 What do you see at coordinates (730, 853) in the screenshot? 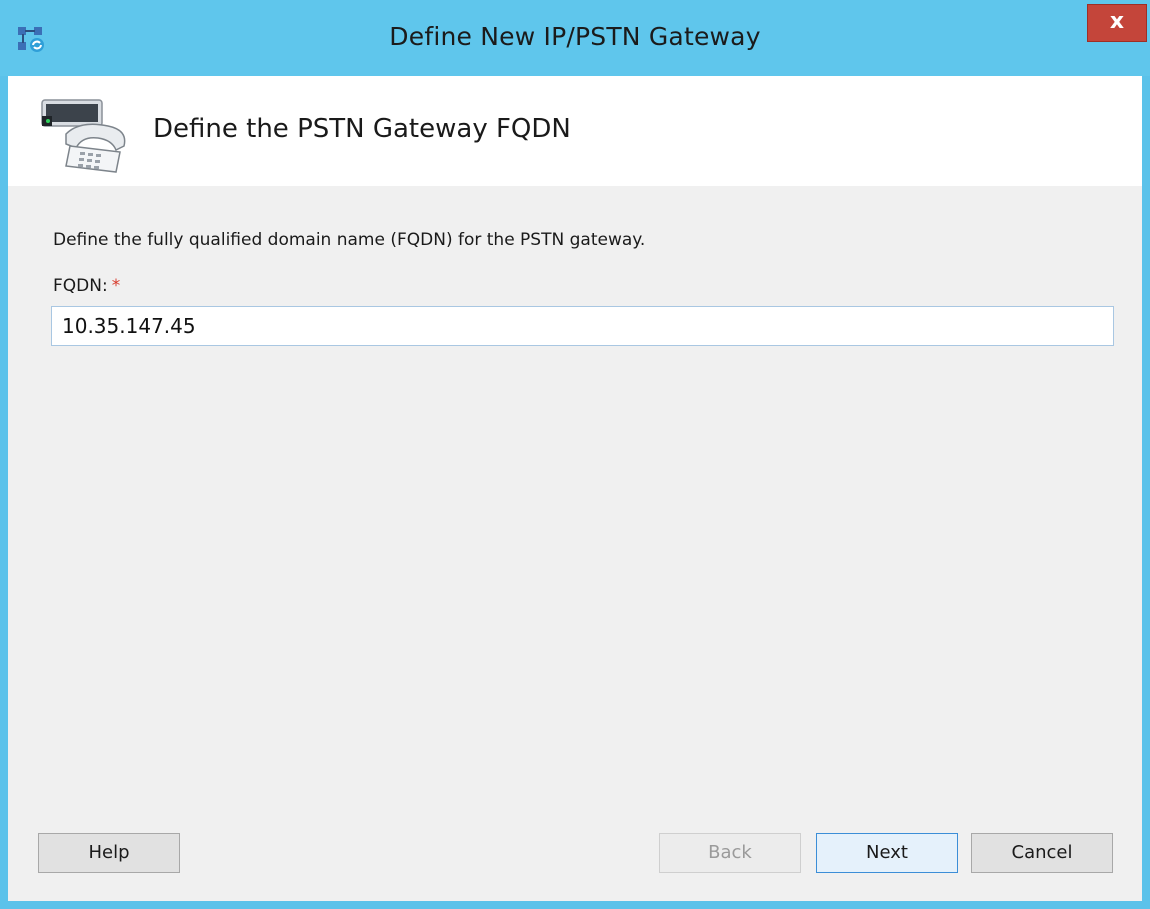
I see `back-button: Back` at bounding box center [730, 853].